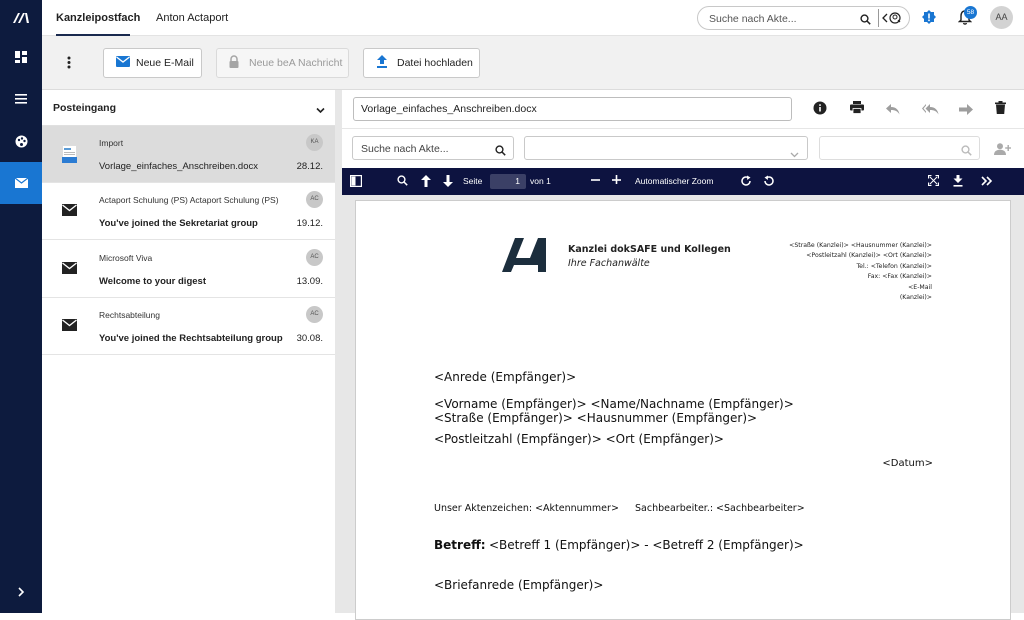  Describe the element at coordinates (1000, 110) in the screenshot. I see `delete-icon` at that location.